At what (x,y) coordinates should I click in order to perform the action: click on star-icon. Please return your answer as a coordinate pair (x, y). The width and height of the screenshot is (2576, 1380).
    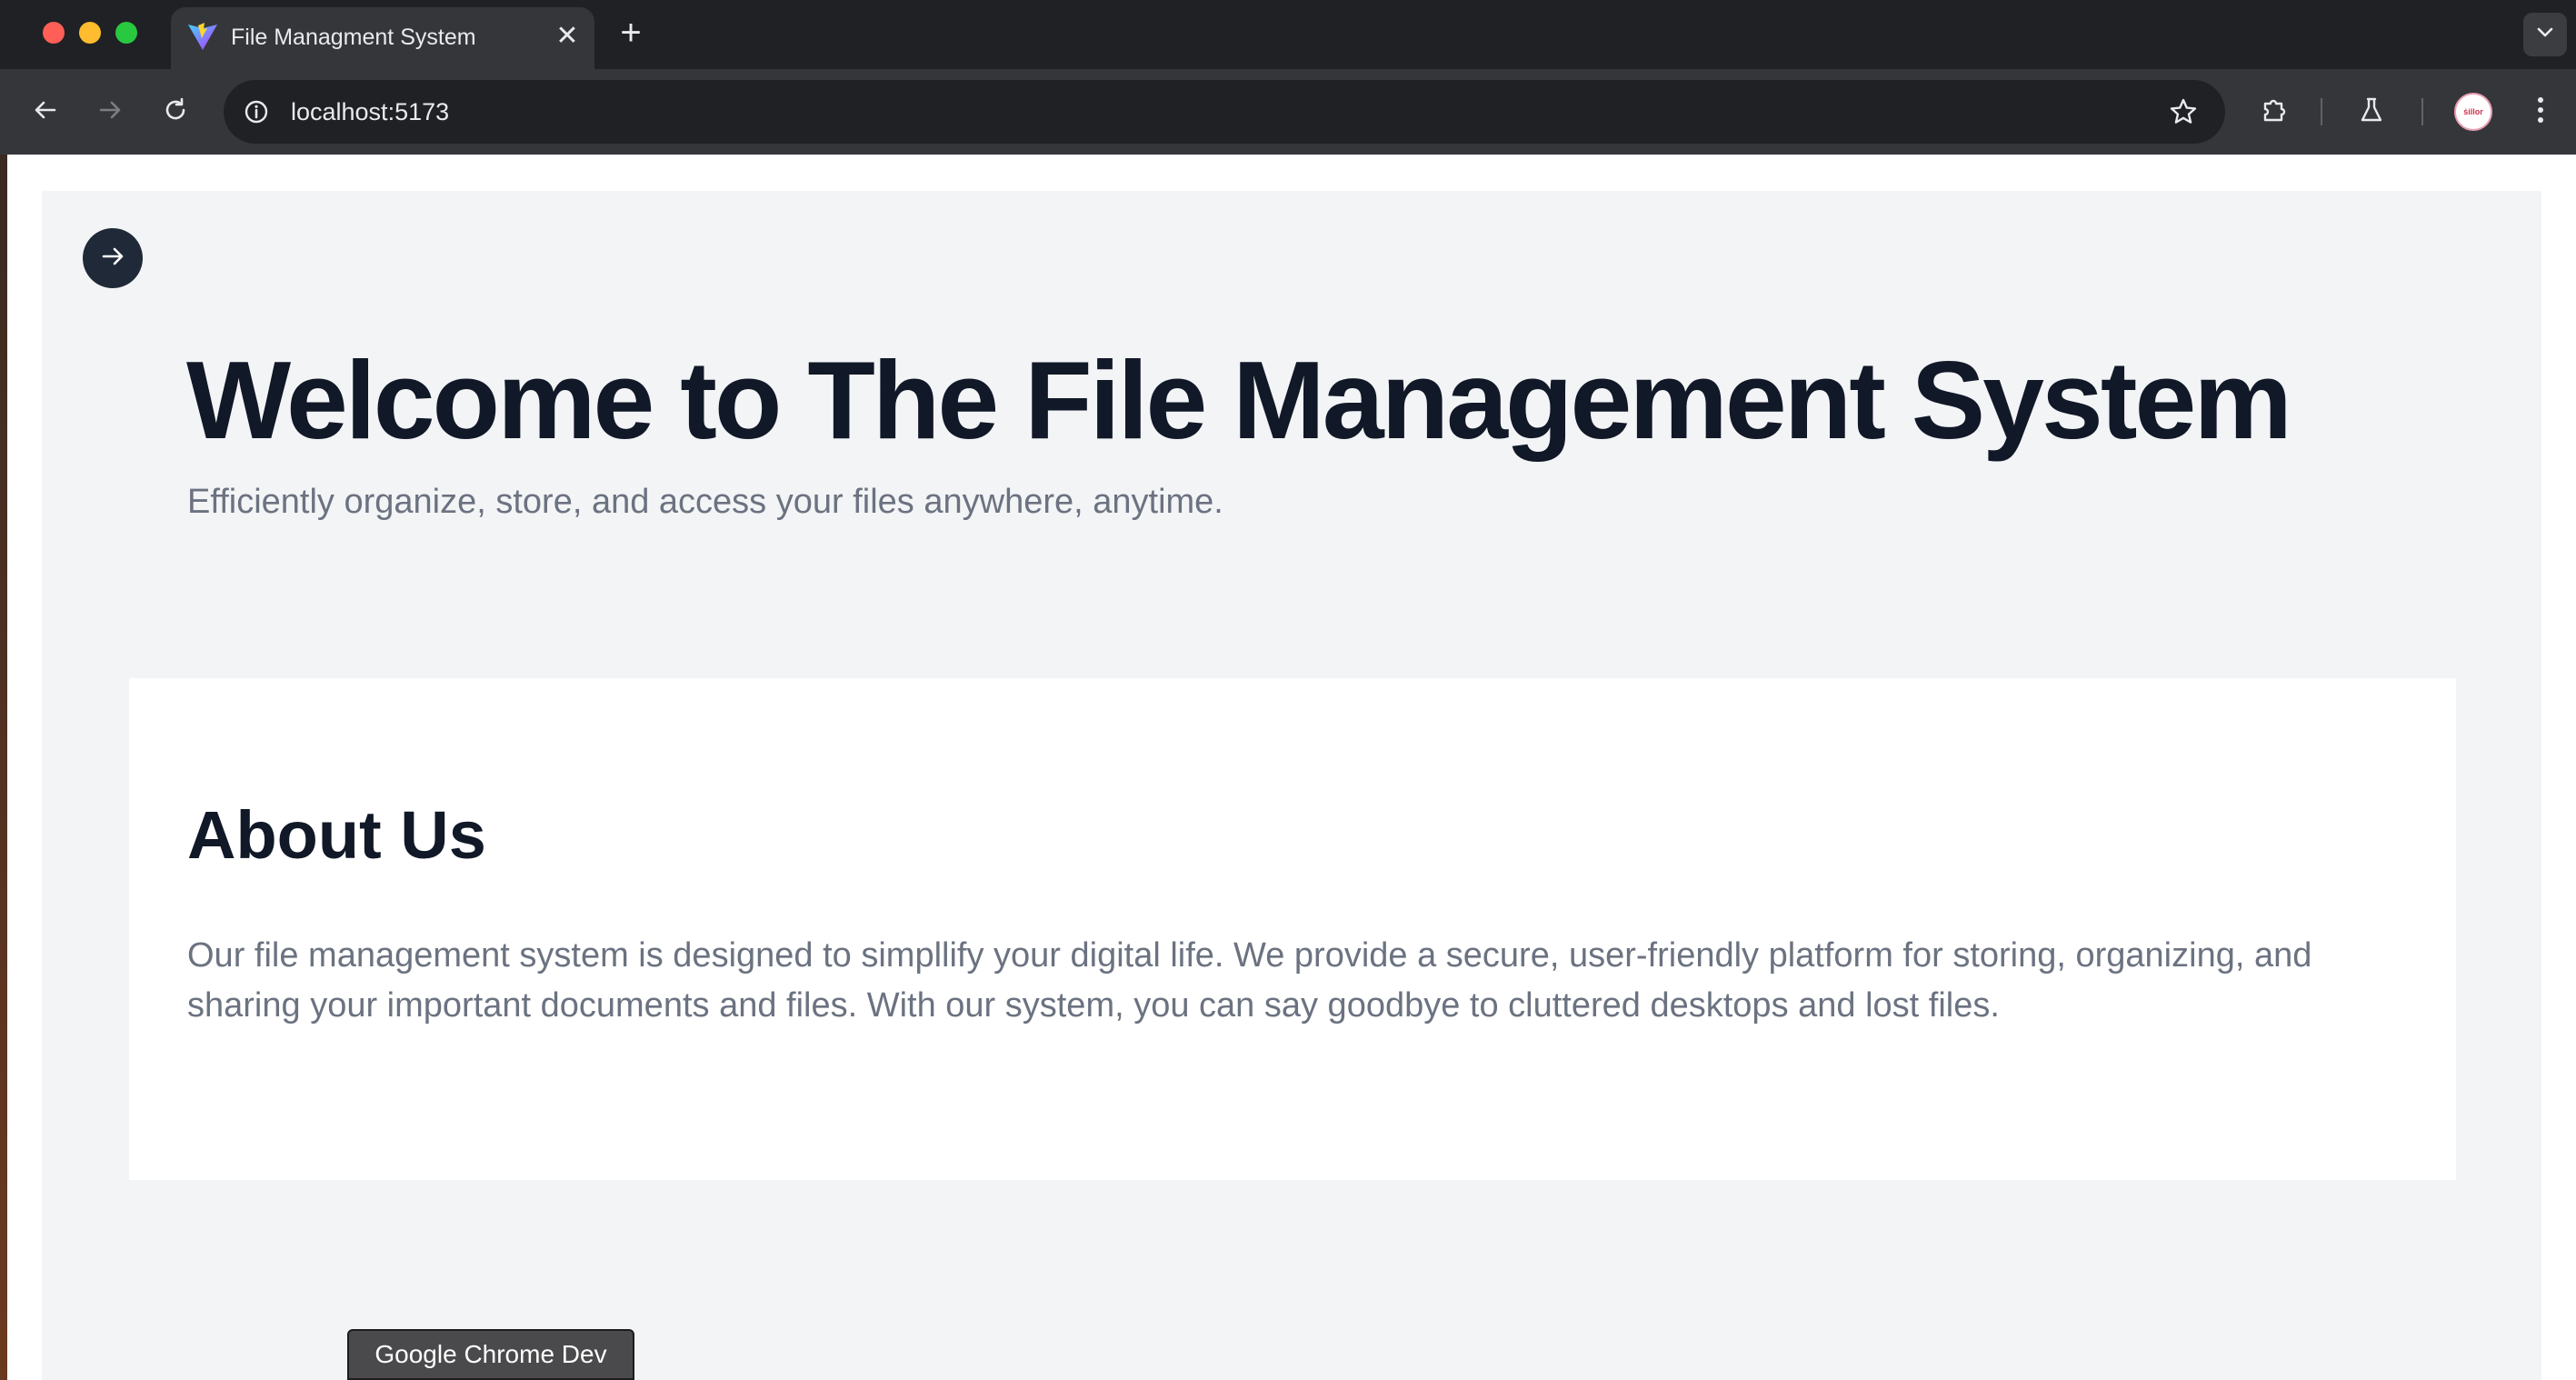
    Looking at the image, I should click on (2183, 112).